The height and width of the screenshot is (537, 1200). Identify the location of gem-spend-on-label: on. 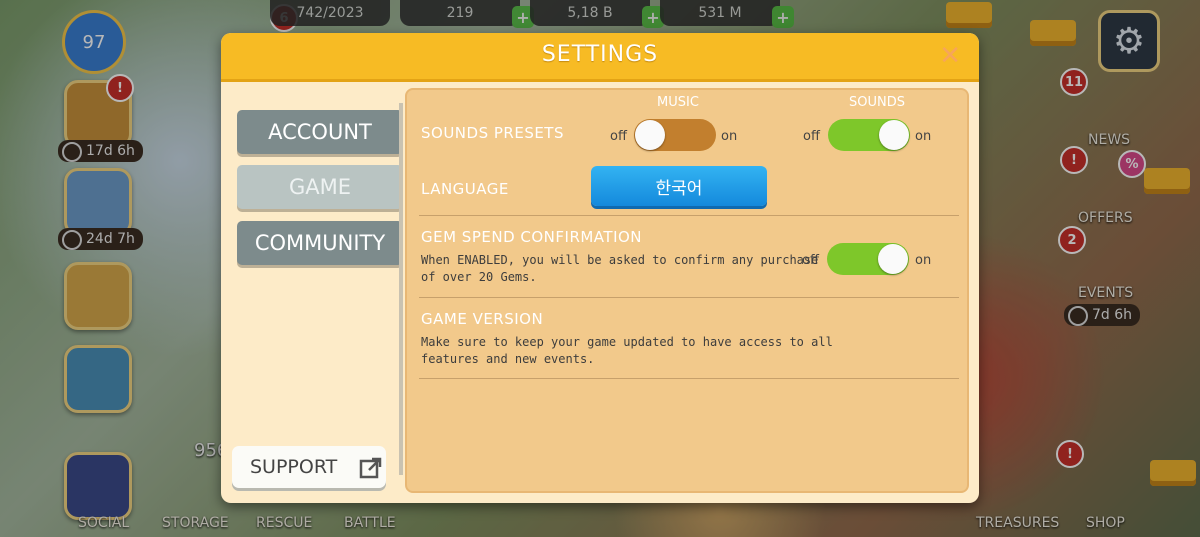
(923, 260).